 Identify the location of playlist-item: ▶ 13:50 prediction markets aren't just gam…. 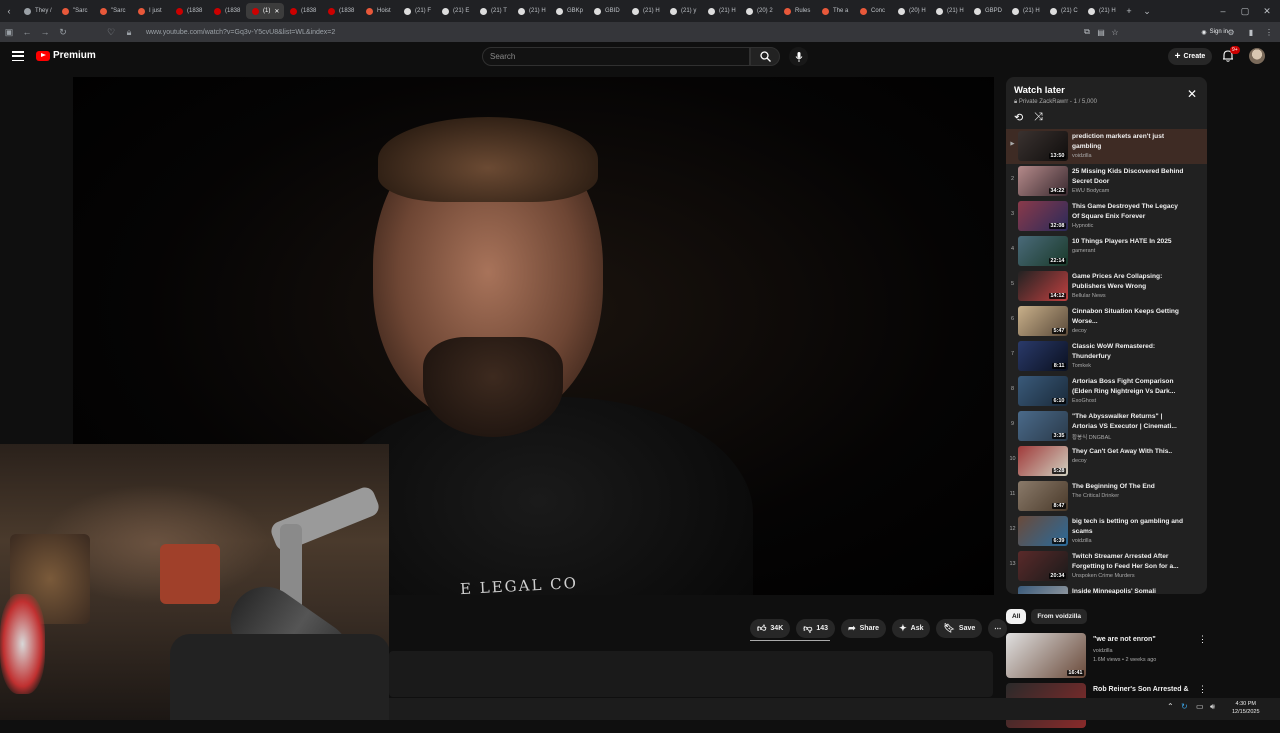
(1106, 146).